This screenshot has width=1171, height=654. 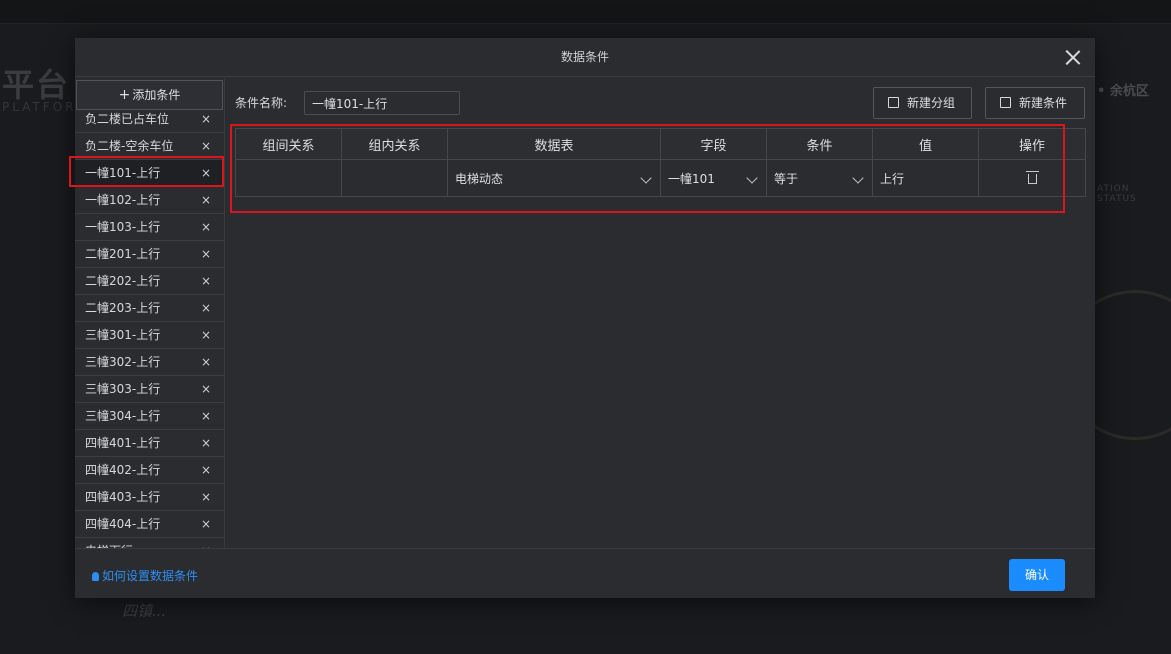 I want to click on condition-list-item: 二幢202-上行 ×, so click(x=149, y=281).